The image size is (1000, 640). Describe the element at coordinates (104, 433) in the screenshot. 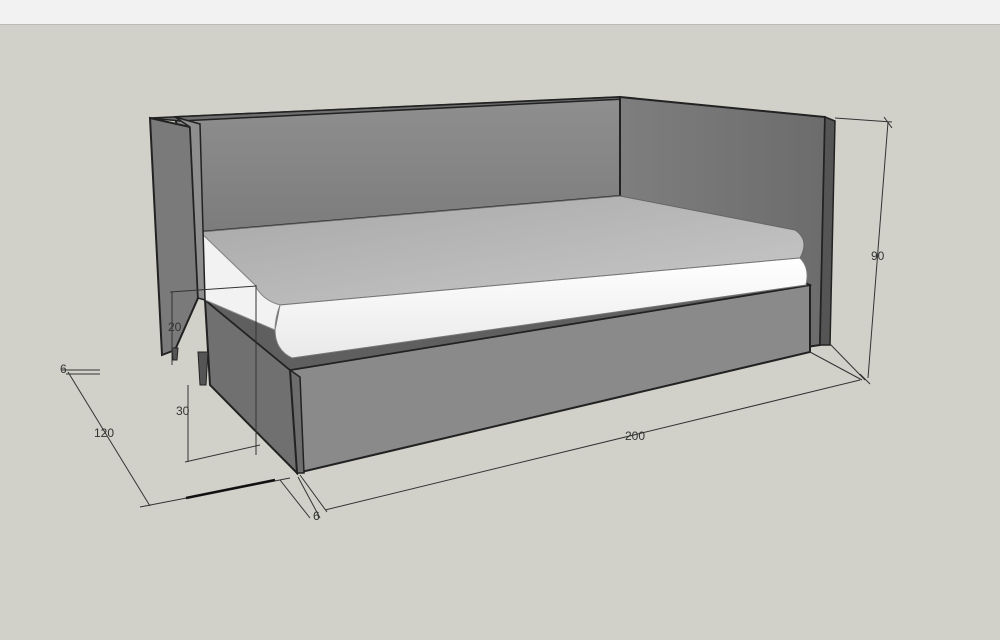

I see `depth-label: 120` at that location.